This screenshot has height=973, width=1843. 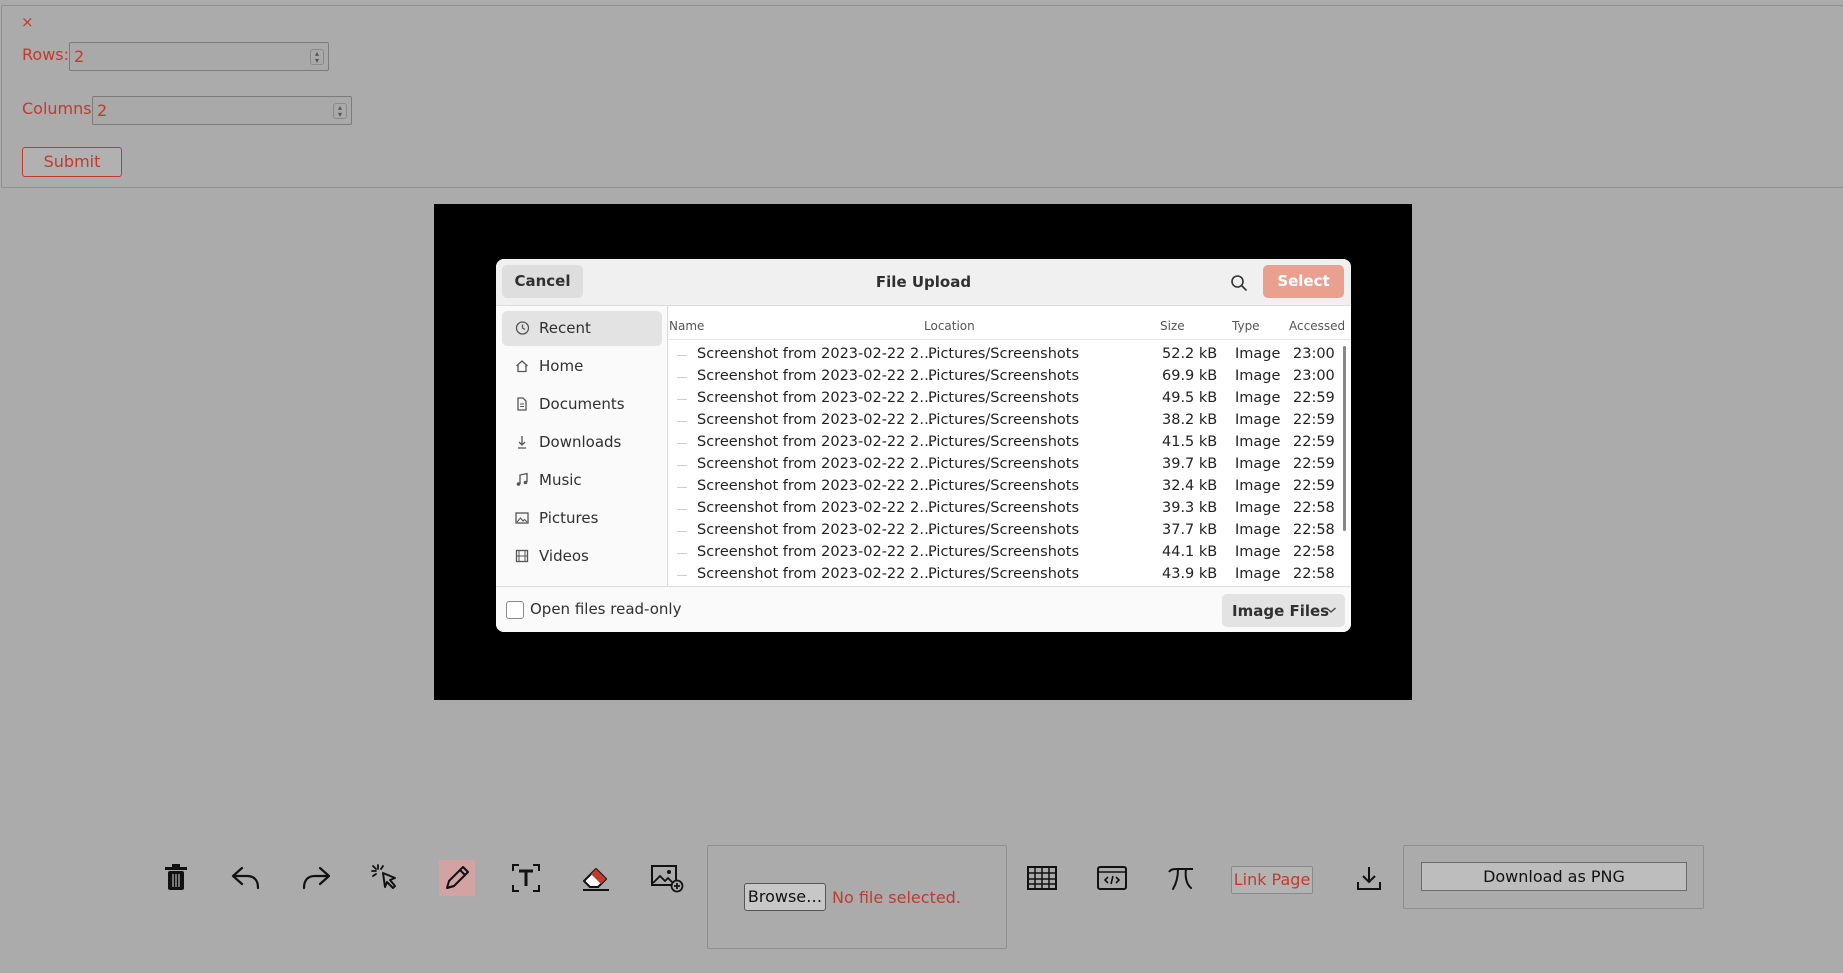 I want to click on file-accessed: 22:58, so click(x=1314, y=530).